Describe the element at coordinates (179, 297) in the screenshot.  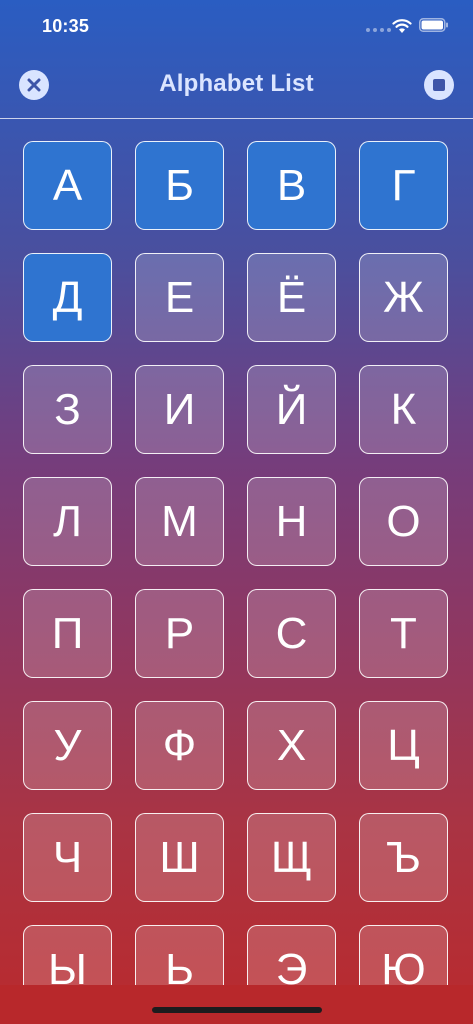
I see `letter-tile: Е` at that location.